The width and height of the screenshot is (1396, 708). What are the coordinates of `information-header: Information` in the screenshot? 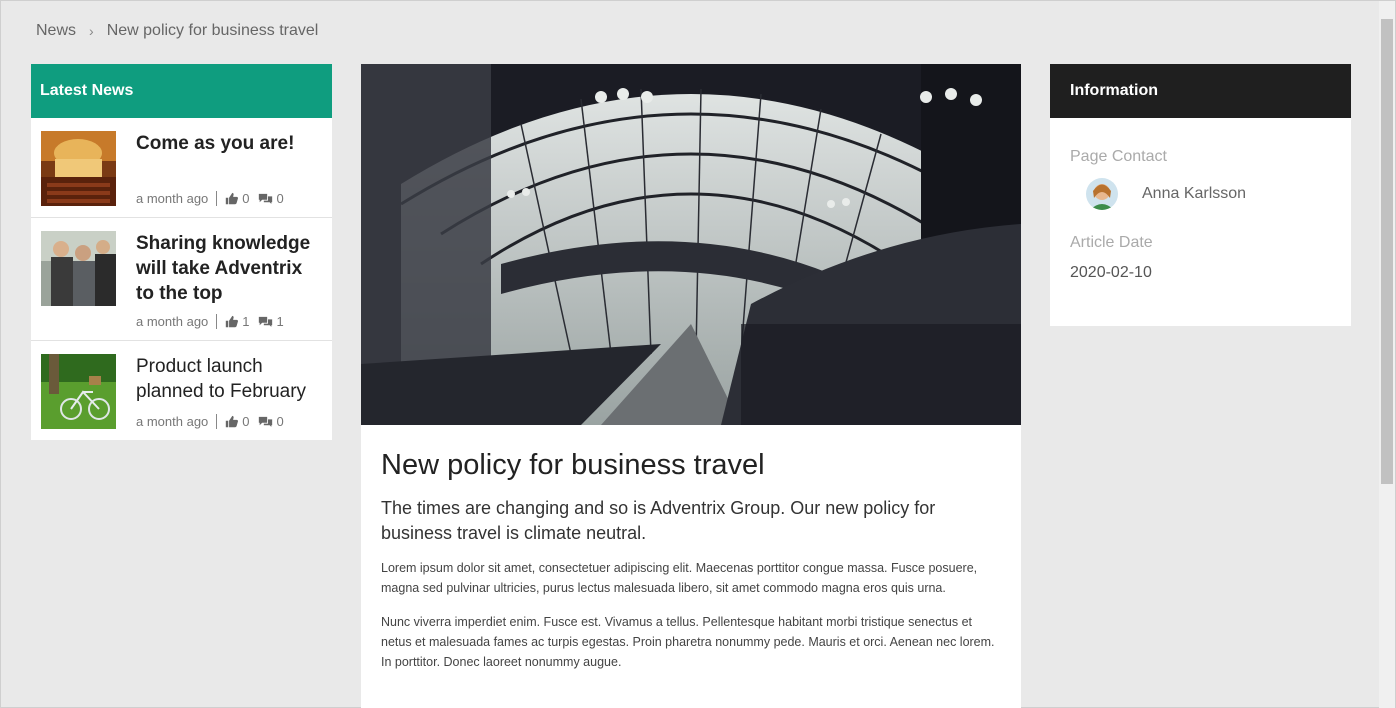 It's located at (1200, 91).